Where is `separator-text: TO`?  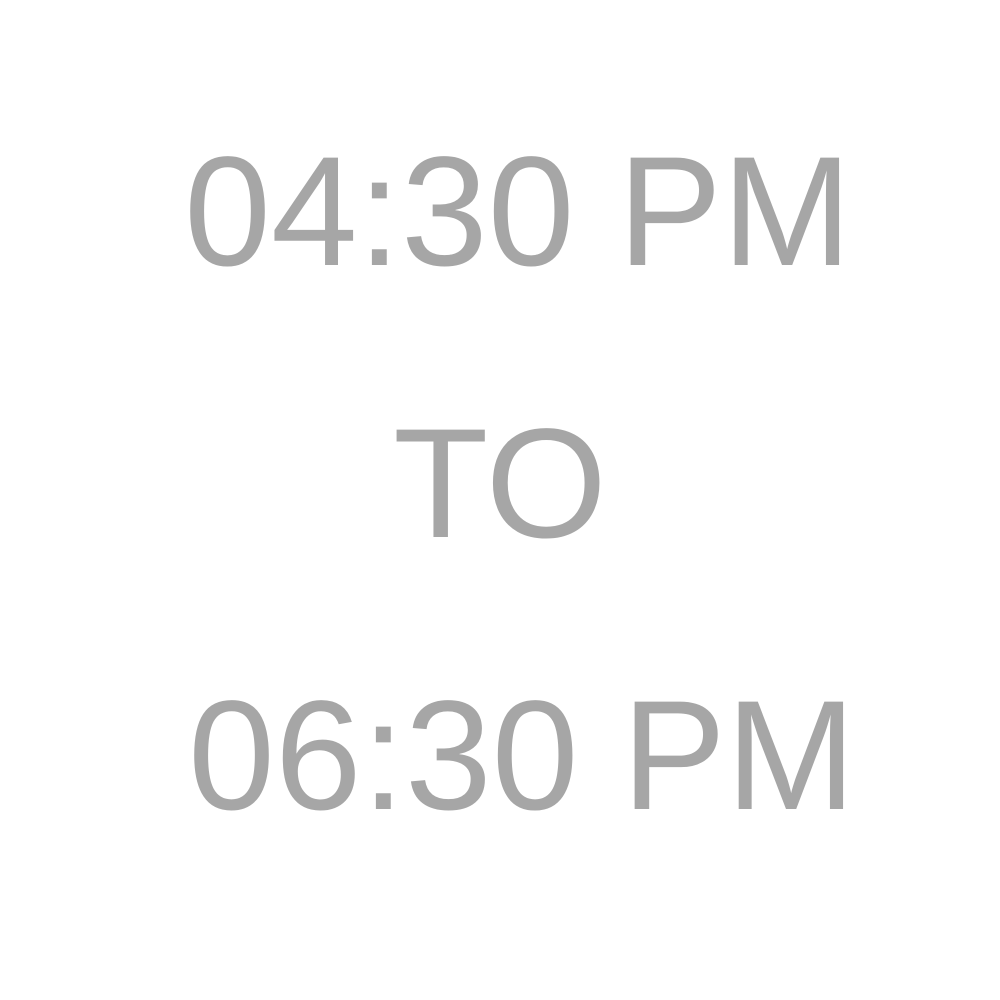
separator-text: TO is located at coordinates (500, 484).